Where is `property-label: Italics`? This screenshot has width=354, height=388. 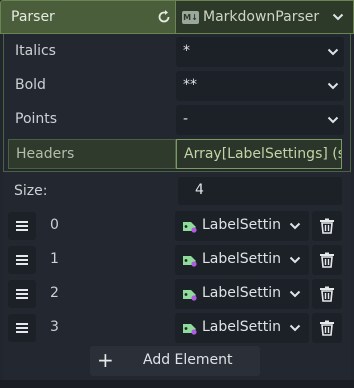 property-label: Italics is located at coordinates (35, 51).